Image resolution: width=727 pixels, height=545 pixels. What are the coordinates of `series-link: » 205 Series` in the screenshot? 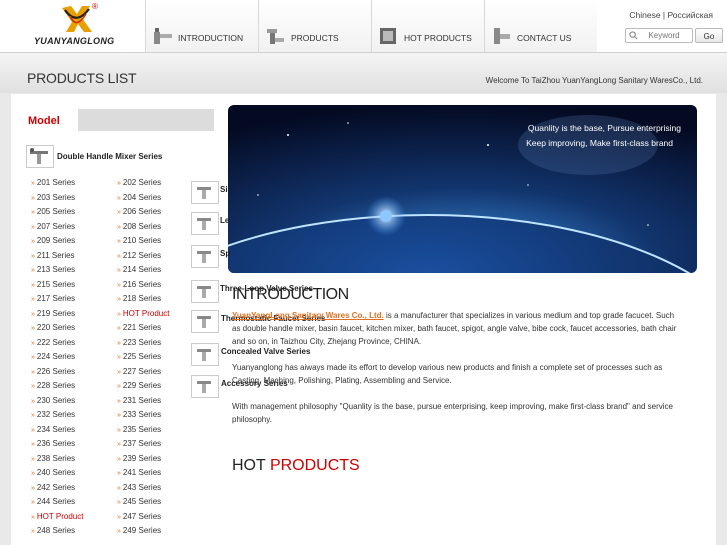 It's located at (53, 211).